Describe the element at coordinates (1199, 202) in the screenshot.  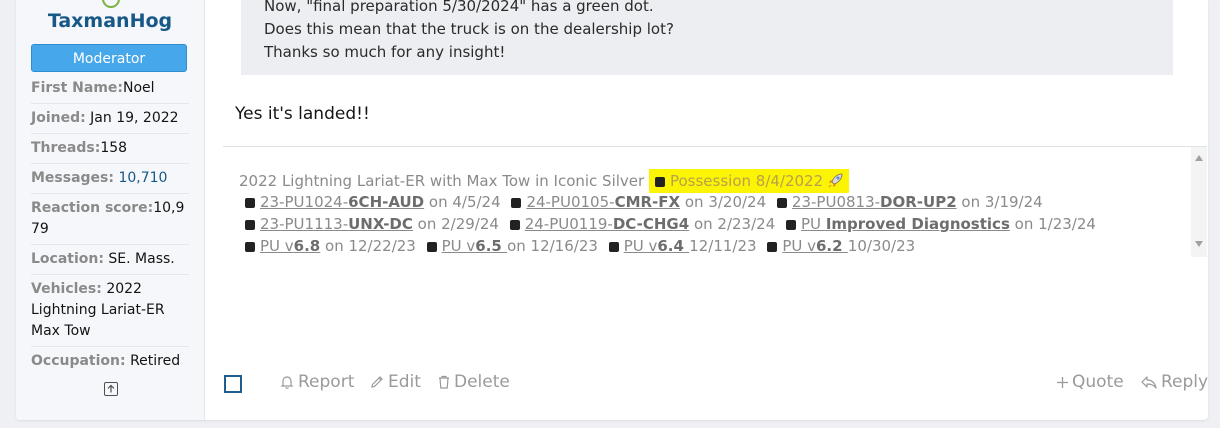
I see `signature-scrollbar` at that location.